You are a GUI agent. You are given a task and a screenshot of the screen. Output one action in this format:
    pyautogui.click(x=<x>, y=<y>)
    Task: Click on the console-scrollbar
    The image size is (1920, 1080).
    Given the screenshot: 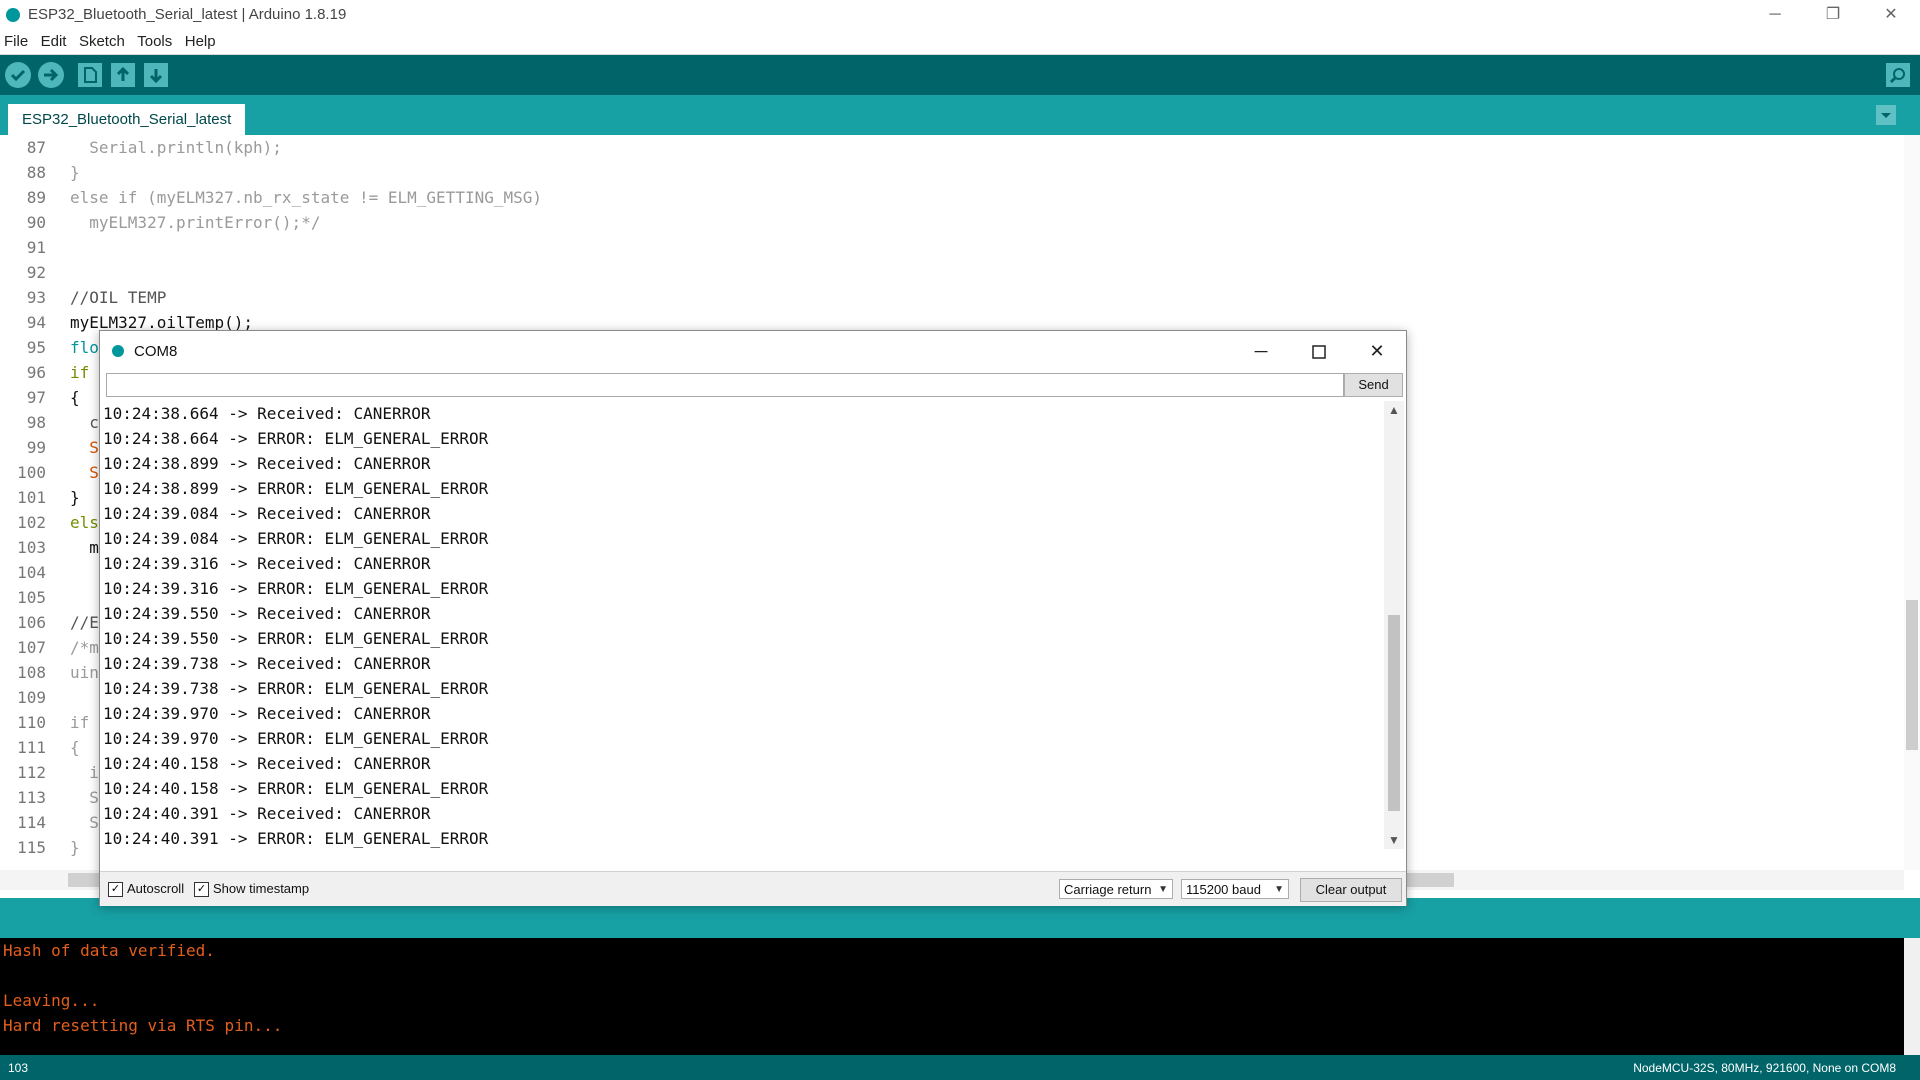 What is the action you would take?
    pyautogui.click(x=1912, y=996)
    